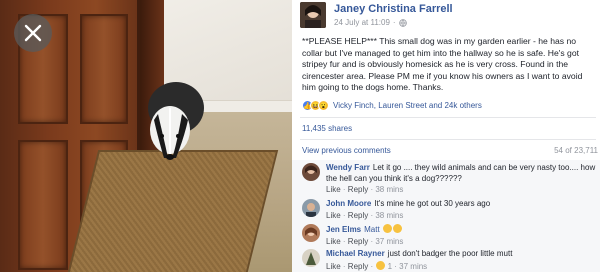 Image resolution: width=600 pixels, height=272 pixels. I want to click on comment-reaction-count: 1, so click(390, 266).